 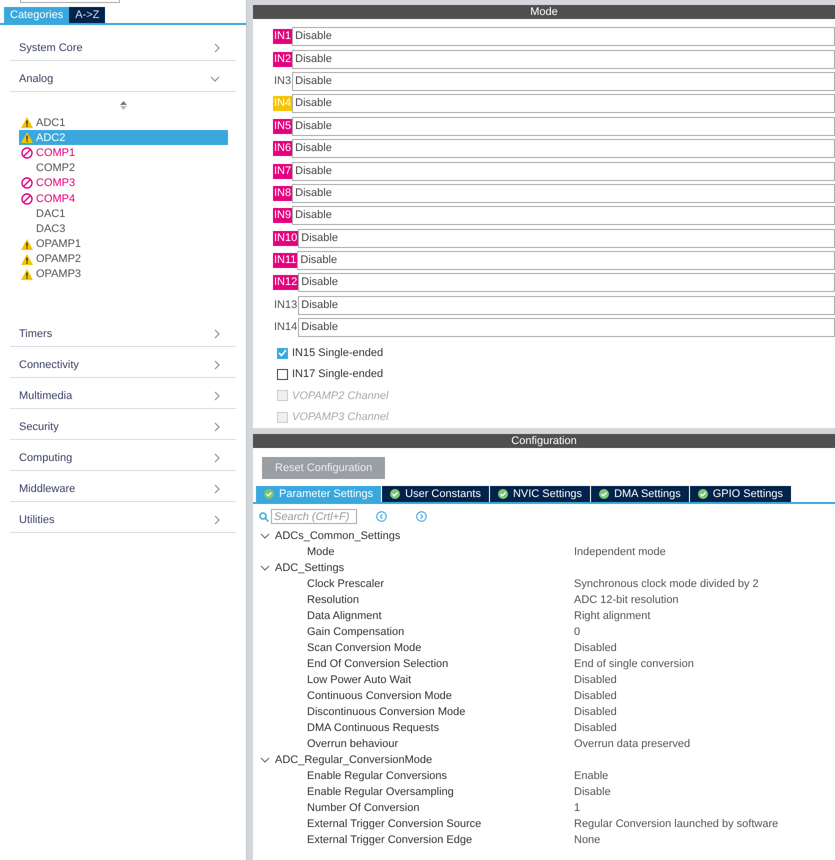 What do you see at coordinates (215, 79) in the screenshot?
I see `chevron-down-icon` at bounding box center [215, 79].